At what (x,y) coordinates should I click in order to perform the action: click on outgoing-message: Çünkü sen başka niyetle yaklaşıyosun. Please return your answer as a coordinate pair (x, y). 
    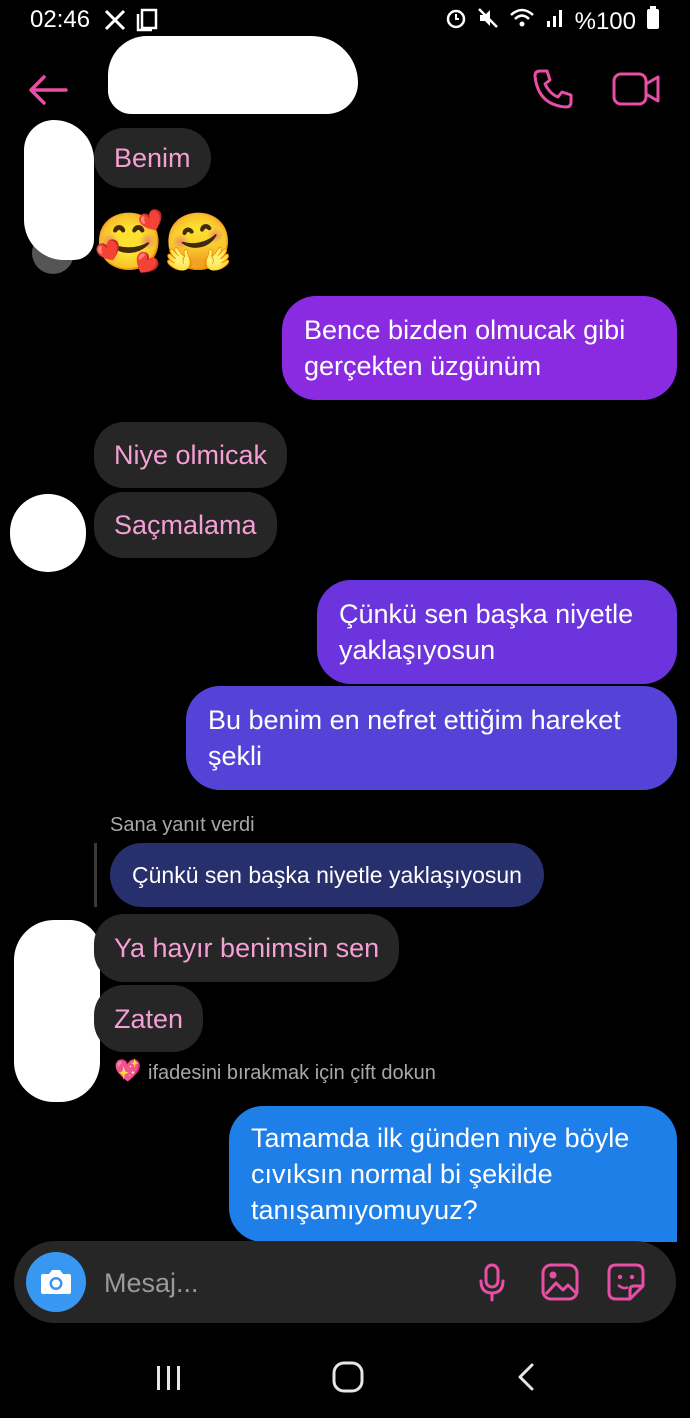
    Looking at the image, I should click on (497, 632).